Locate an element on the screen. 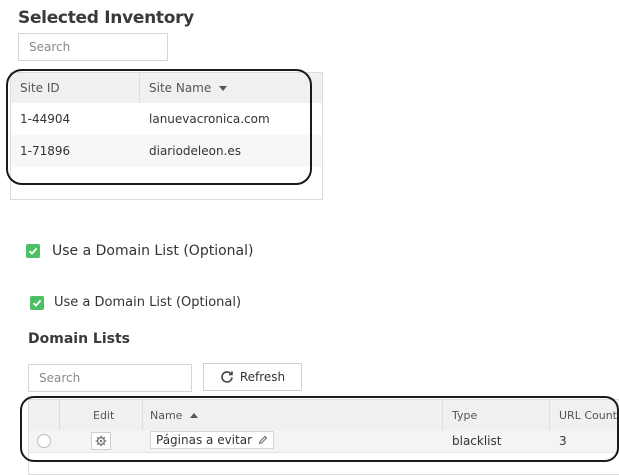  selected-inventory-title: Selected Inventory is located at coordinates (106, 18).